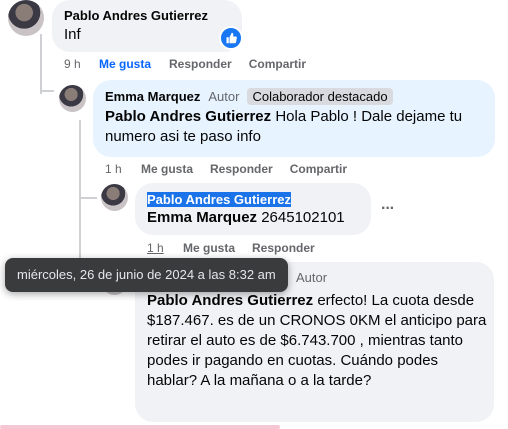  What do you see at coordinates (231, 38) in the screenshot?
I see `like-reaction-icon` at bounding box center [231, 38].